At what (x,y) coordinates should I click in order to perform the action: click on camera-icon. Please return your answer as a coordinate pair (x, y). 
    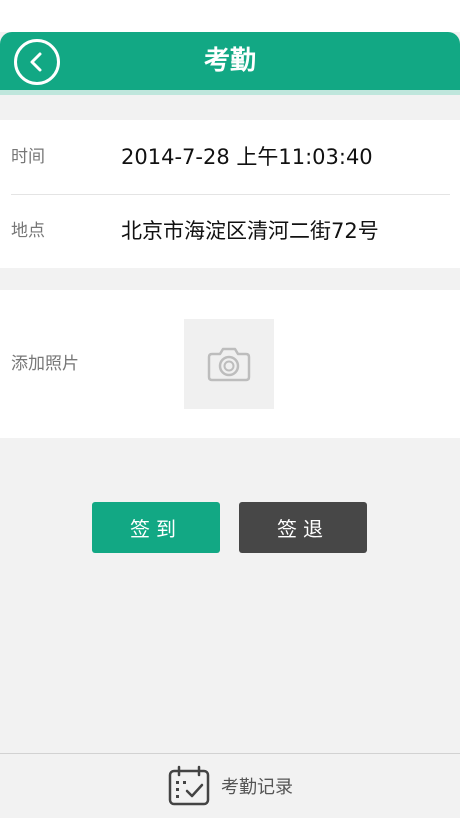
    Looking at the image, I should click on (229, 364).